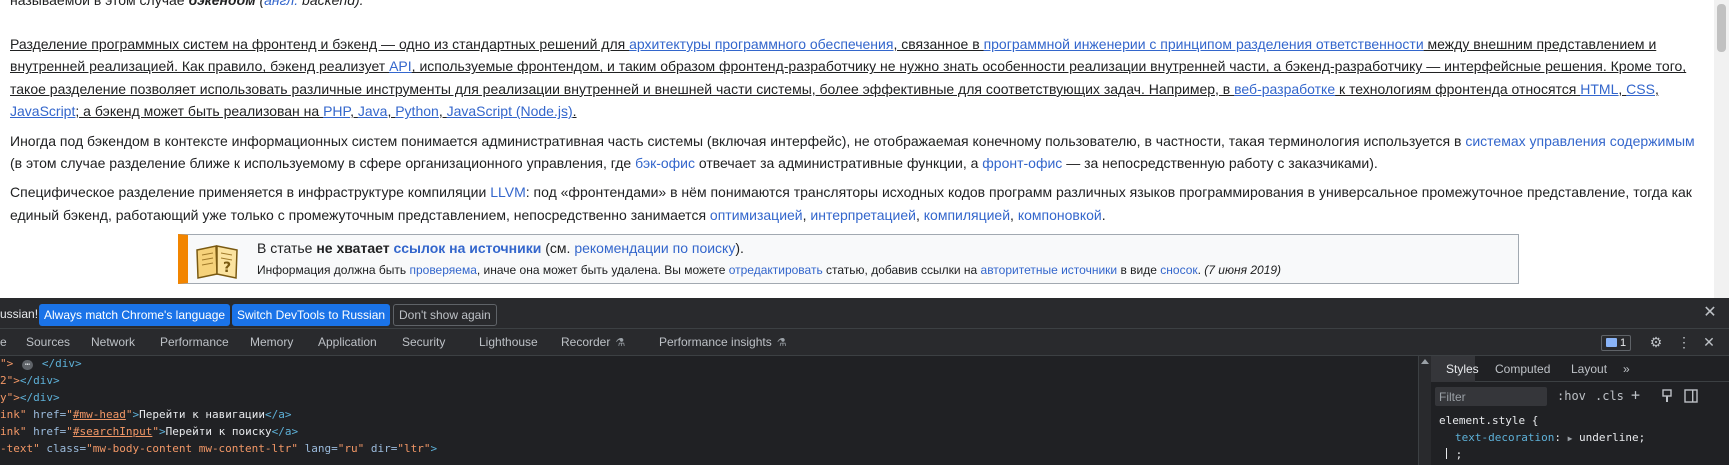 Image resolution: width=1729 pixels, height=465 pixels. Describe the element at coordinates (1709, 342) in the screenshot. I see `close-devtools-icon: ✕` at that location.